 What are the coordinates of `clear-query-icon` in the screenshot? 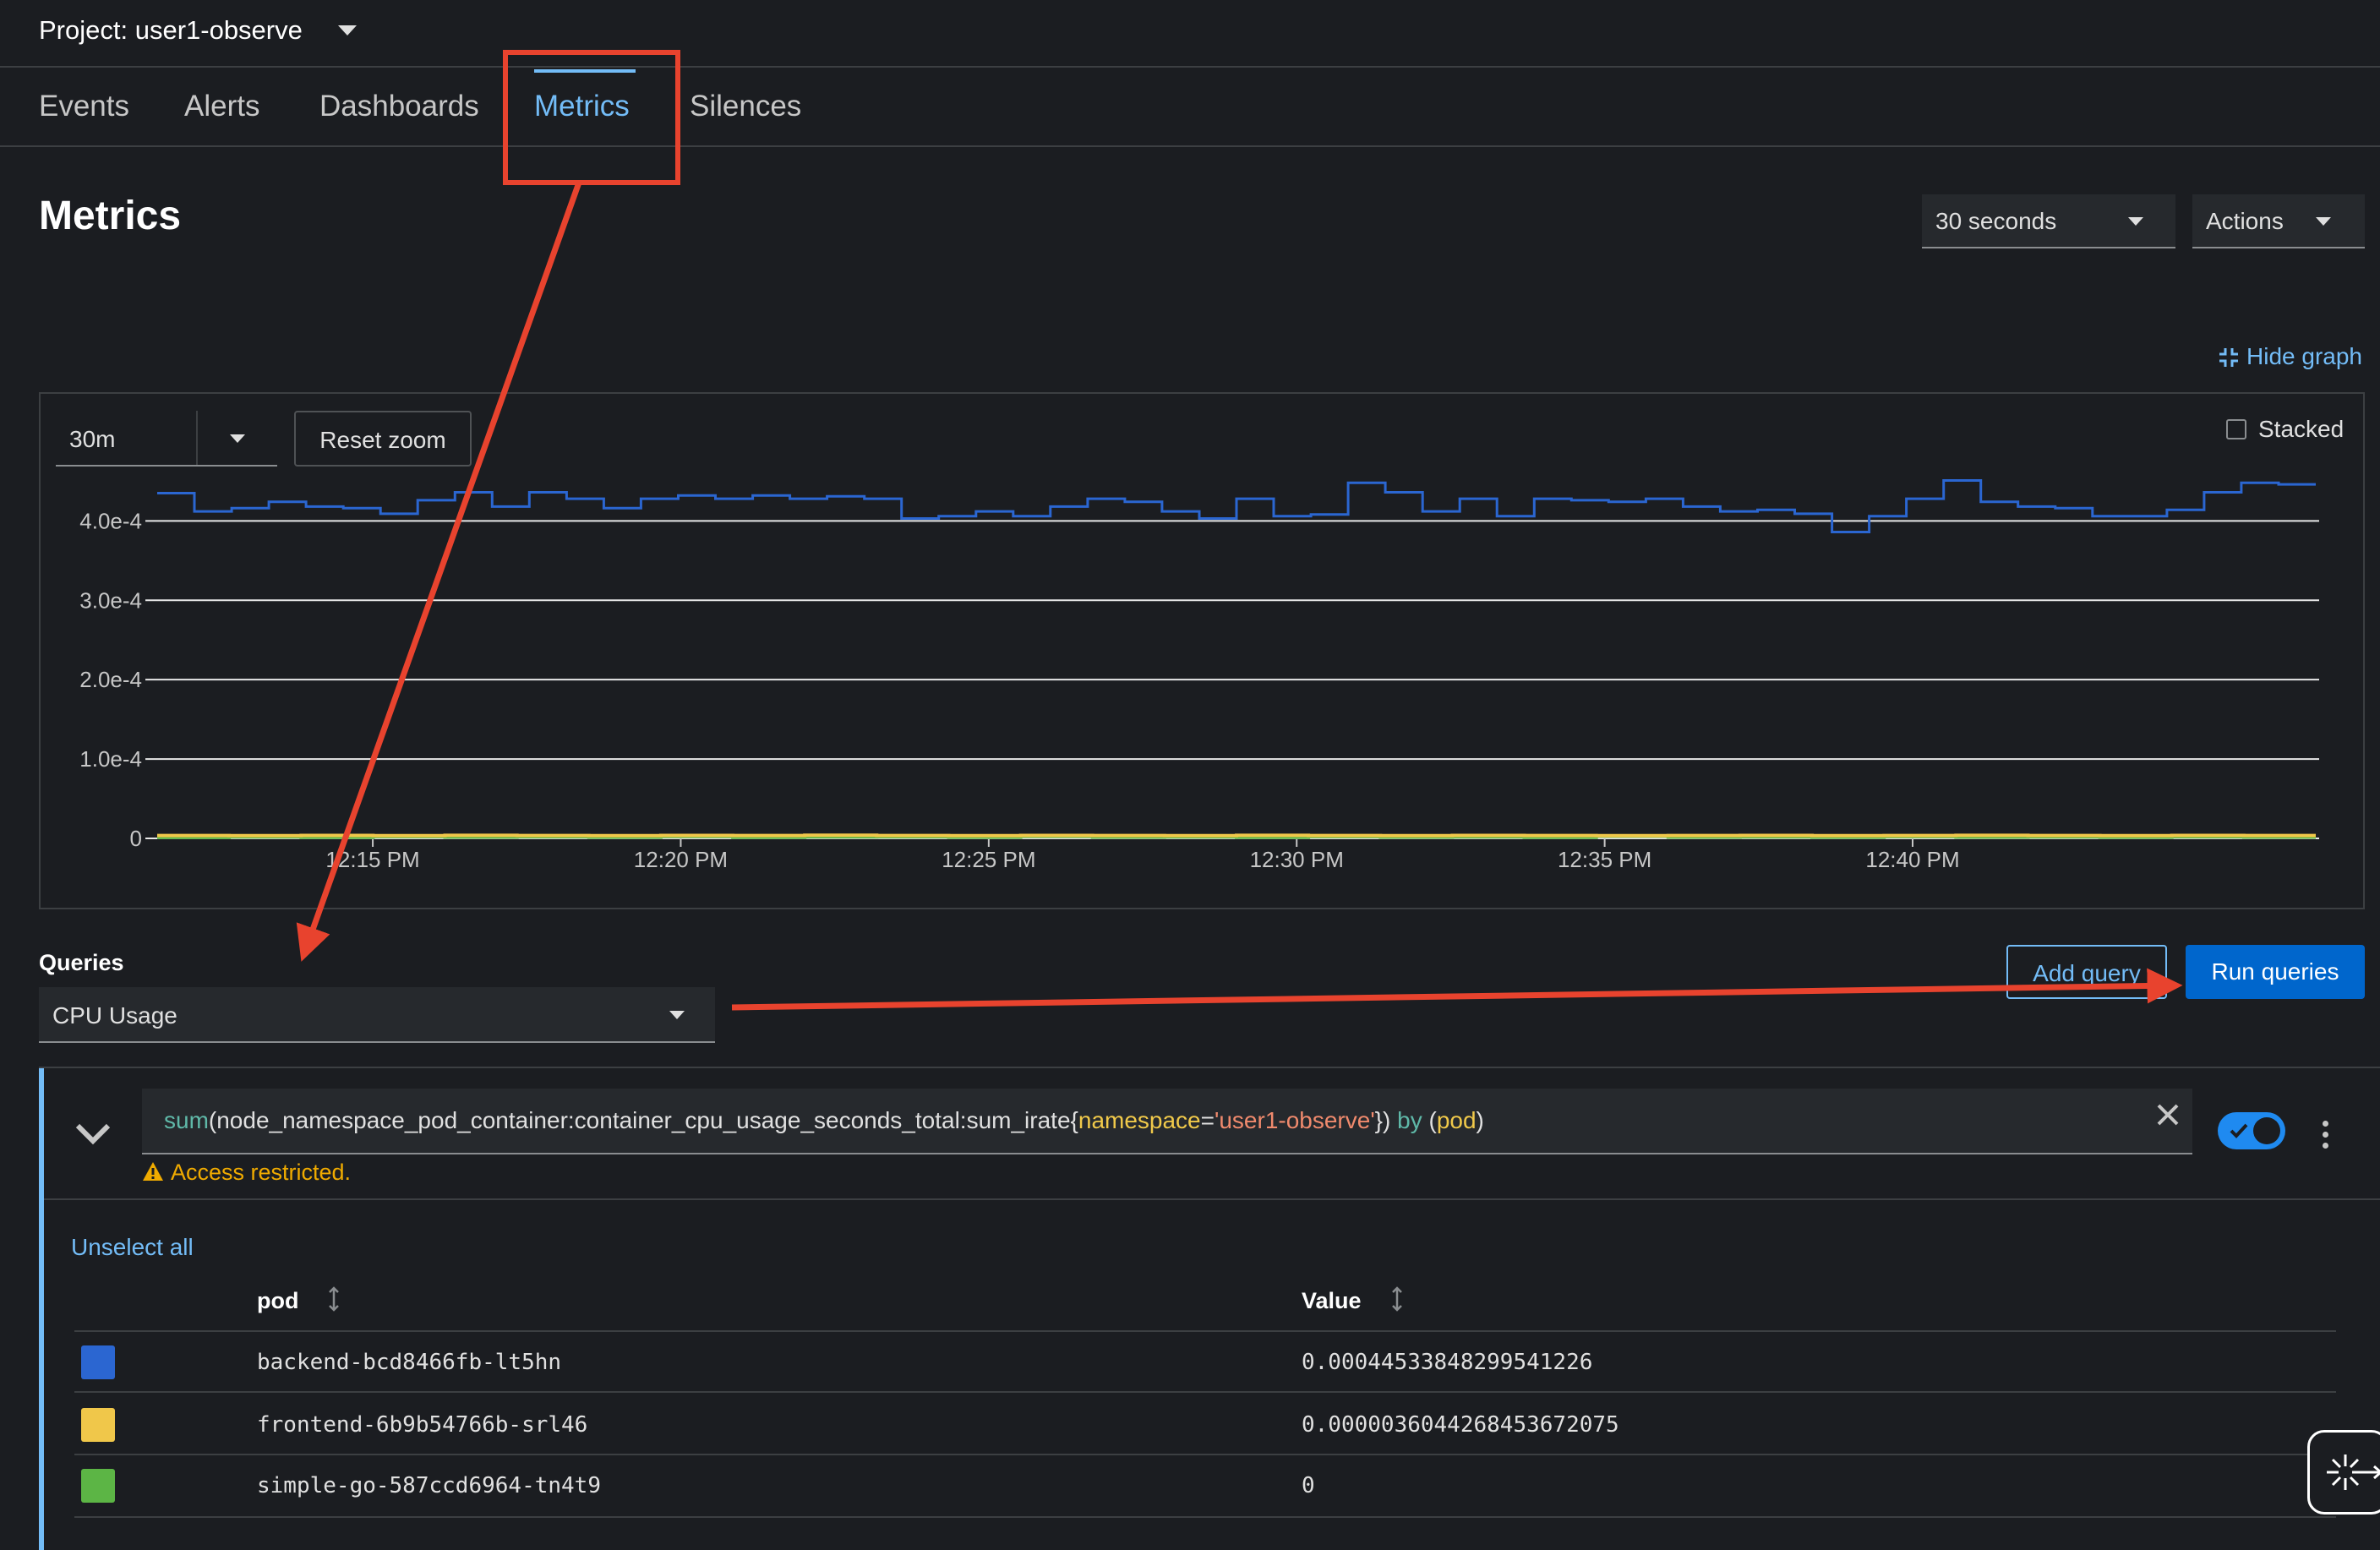 It's located at (2168, 1114).